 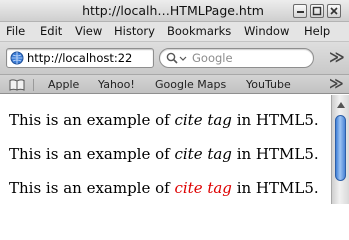 I want to click on scroll-thumb, so click(x=340, y=148).